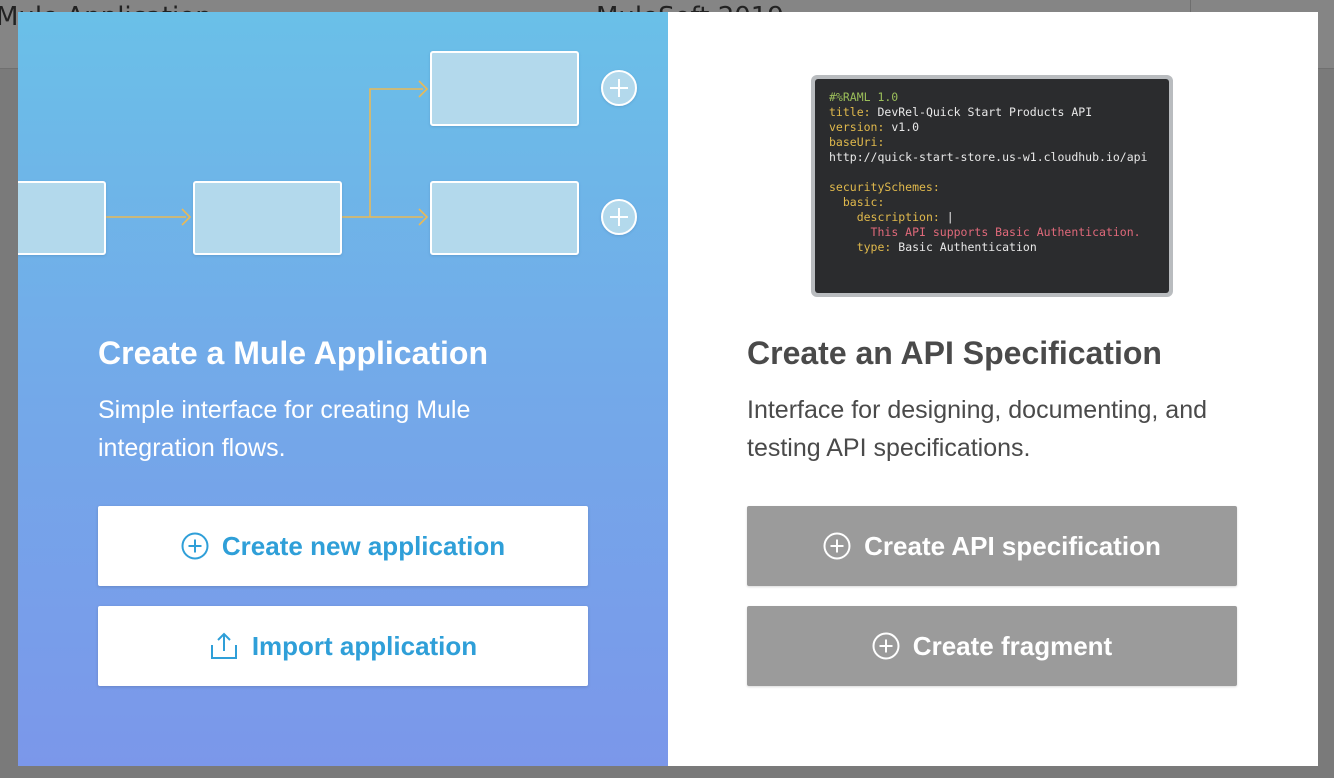  Describe the element at coordinates (1012, 645) in the screenshot. I see `create-fragment-label: Create fragment` at that location.